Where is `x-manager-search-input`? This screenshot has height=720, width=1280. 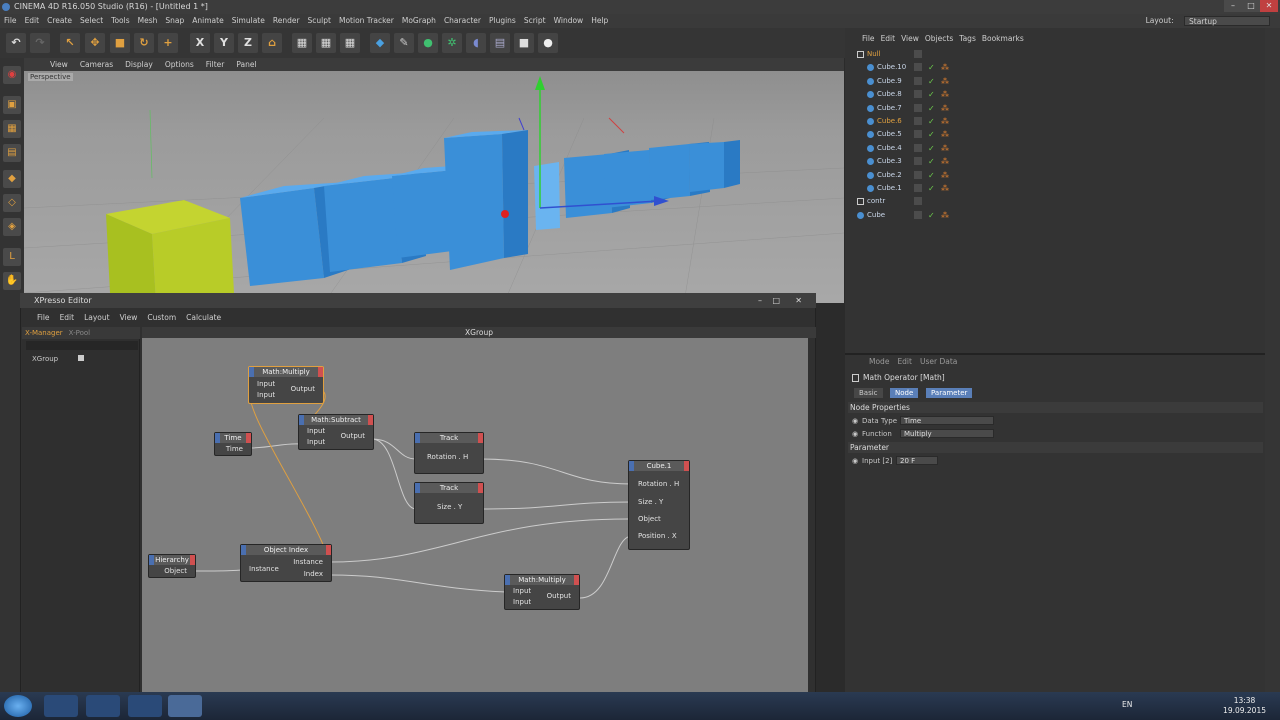
x-manager-search-input is located at coordinates (82, 345).